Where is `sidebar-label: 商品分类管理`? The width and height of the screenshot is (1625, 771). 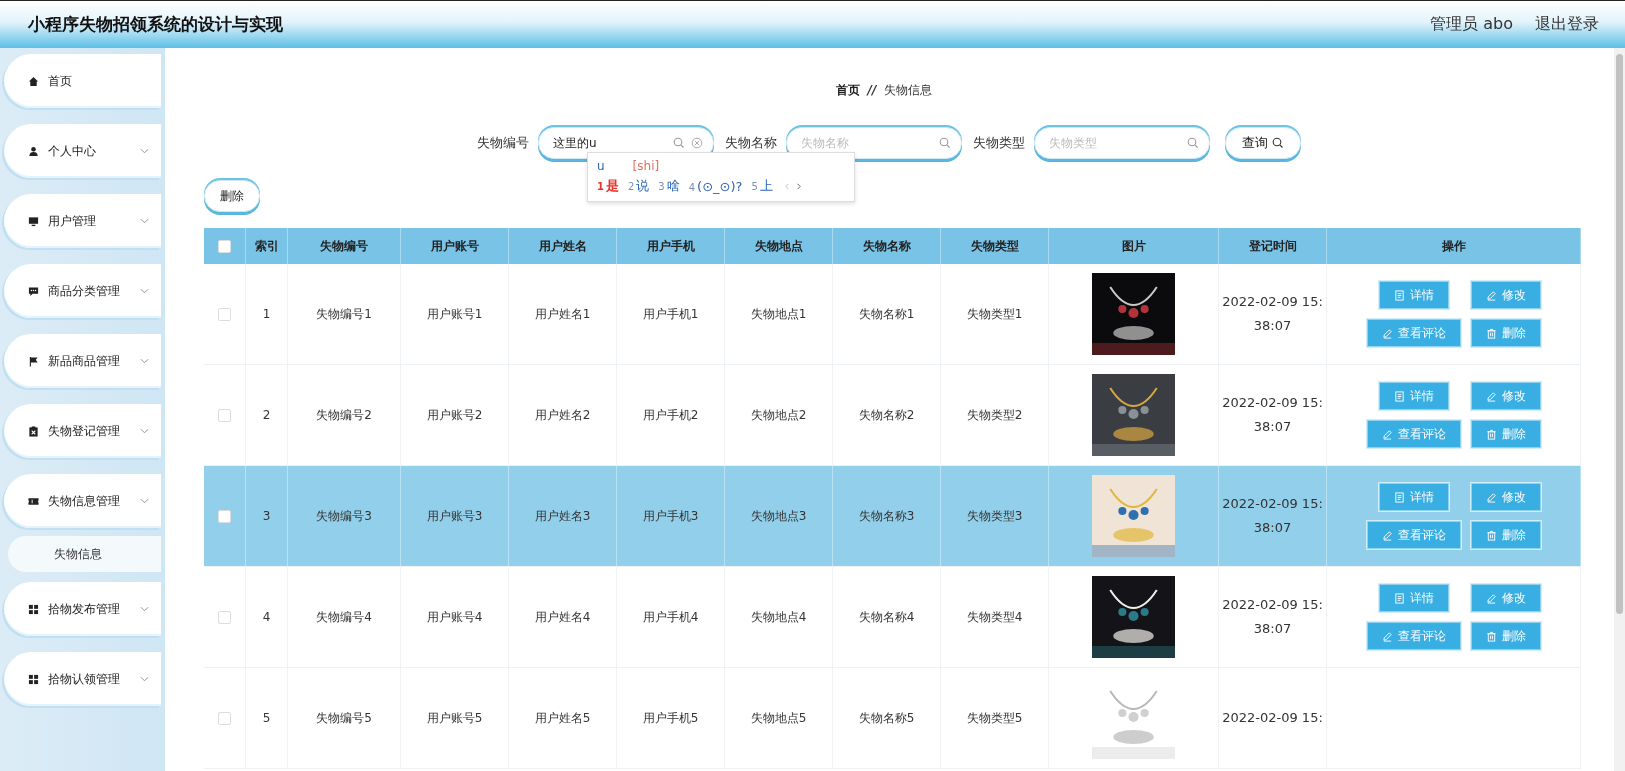
sidebar-label: 商品分类管理 is located at coordinates (84, 291).